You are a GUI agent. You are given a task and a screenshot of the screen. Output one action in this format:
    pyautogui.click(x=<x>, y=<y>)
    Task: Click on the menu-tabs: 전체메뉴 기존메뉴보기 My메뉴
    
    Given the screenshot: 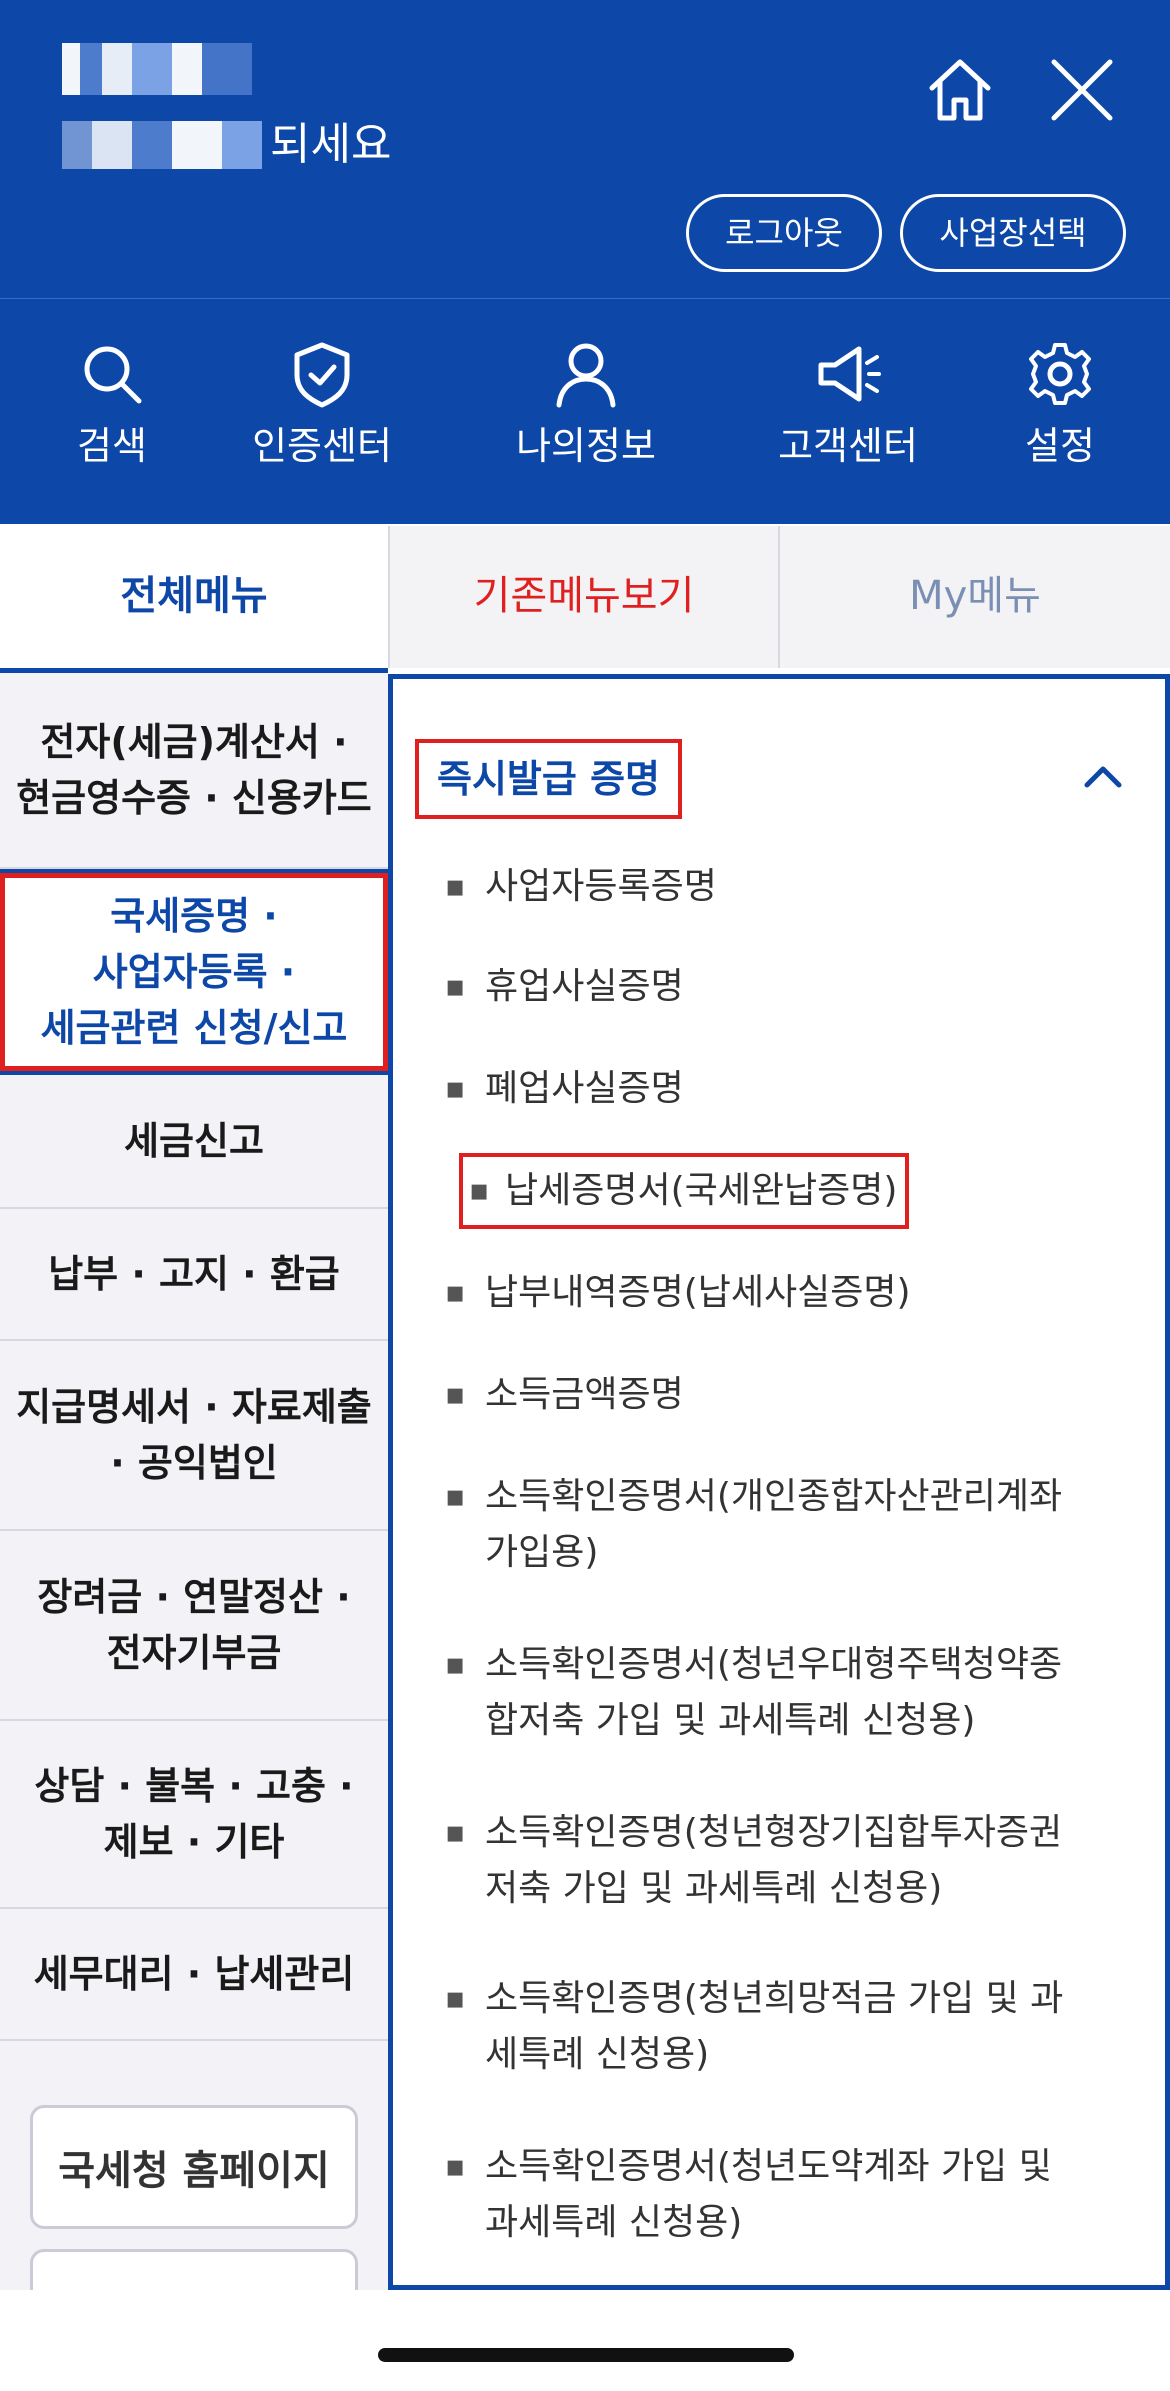 What is the action you would take?
    pyautogui.click(x=585, y=597)
    